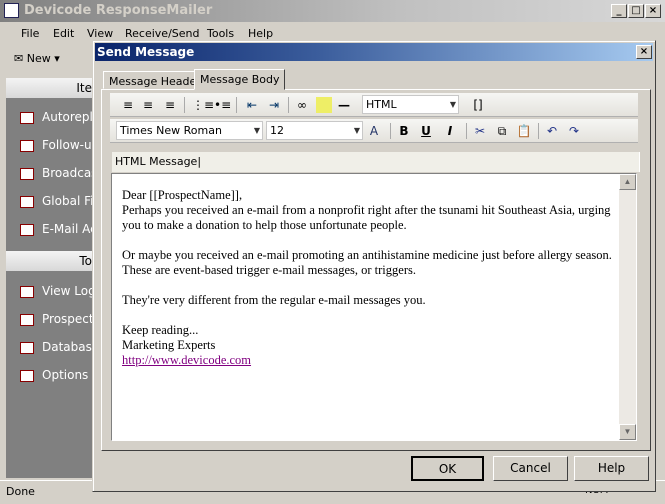  Describe the element at coordinates (552, 131) in the screenshot. I see `undo-icon: ↶` at that location.